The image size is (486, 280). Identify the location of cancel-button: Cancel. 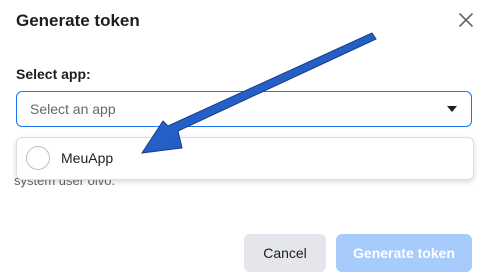
(285, 253).